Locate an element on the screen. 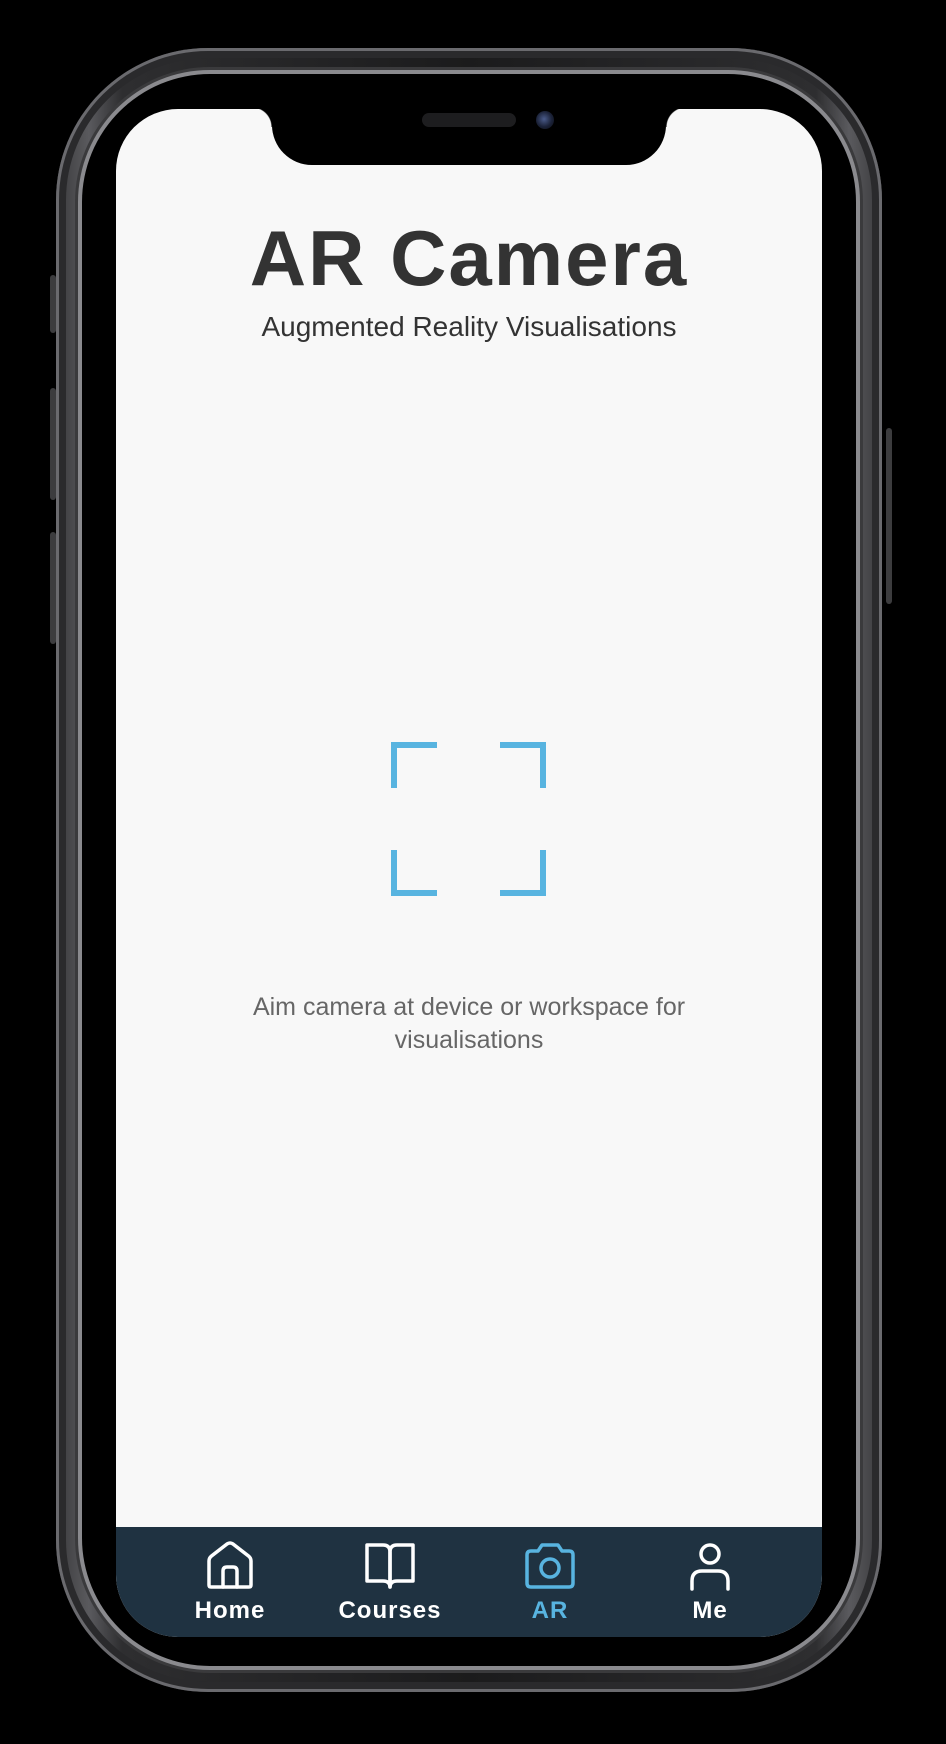 This screenshot has width=946, height=1744. home-icon is located at coordinates (230, 1565).